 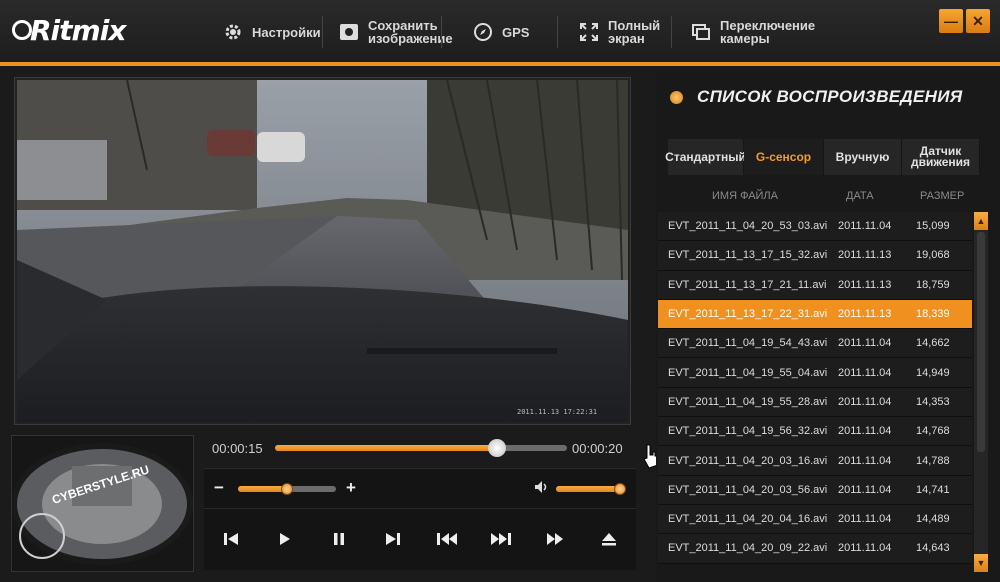 What do you see at coordinates (516, 32) in the screenshot?
I see `gps-label: GPS` at bounding box center [516, 32].